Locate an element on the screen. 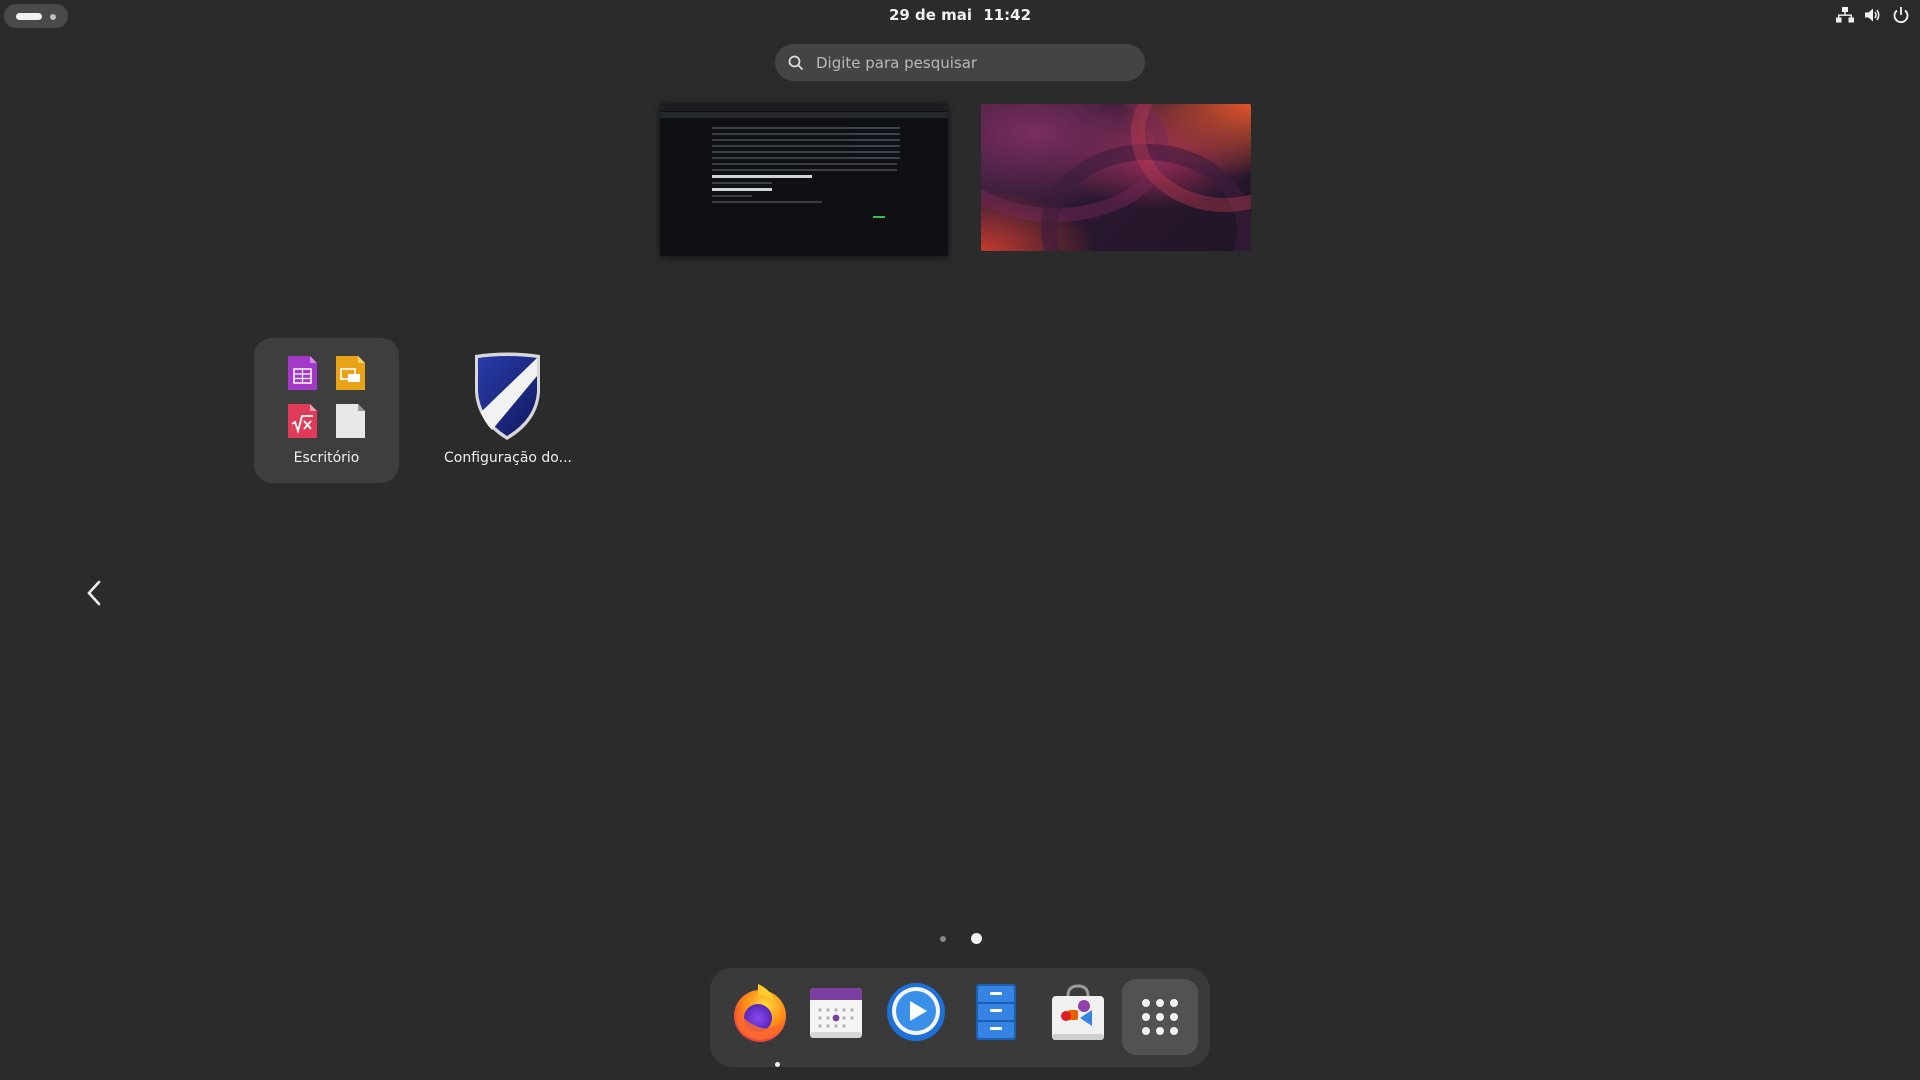 This screenshot has height=1080, width=1920. power-icon is located at coordinates (1901, 15).